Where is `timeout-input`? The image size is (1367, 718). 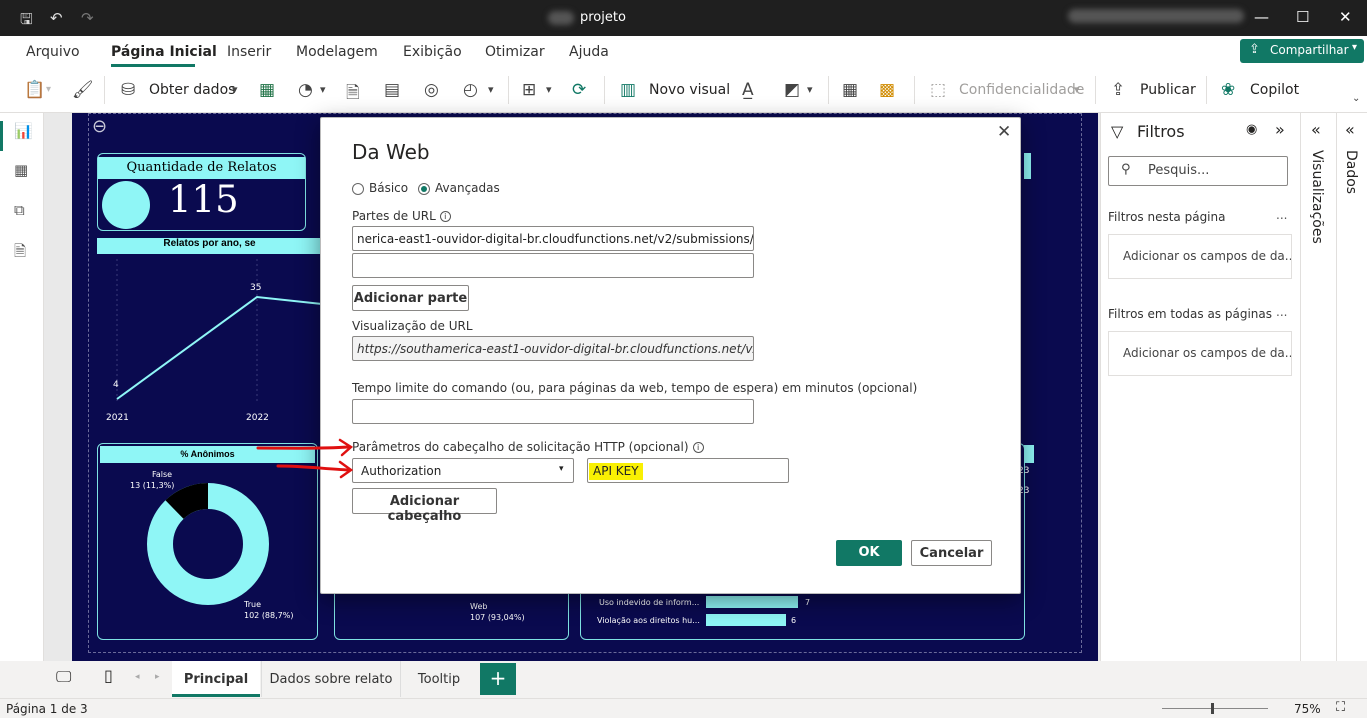 timeout-input is located at coordinates (553, 411).